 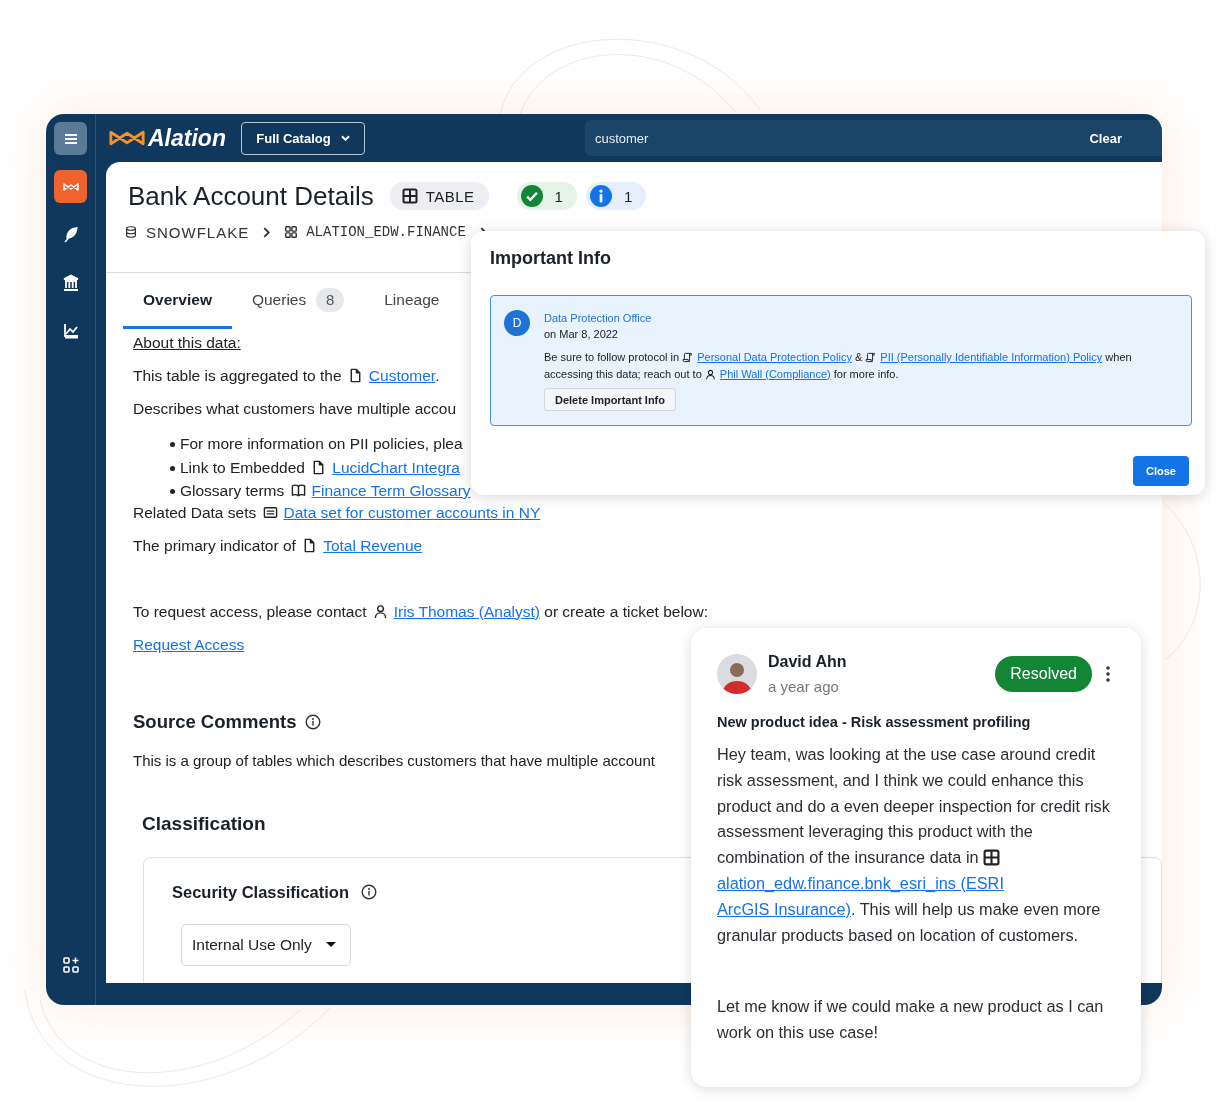 I want to click on breadcrumb-link: ALATION_EDW.FINANCE, so click(x=375, y=232).